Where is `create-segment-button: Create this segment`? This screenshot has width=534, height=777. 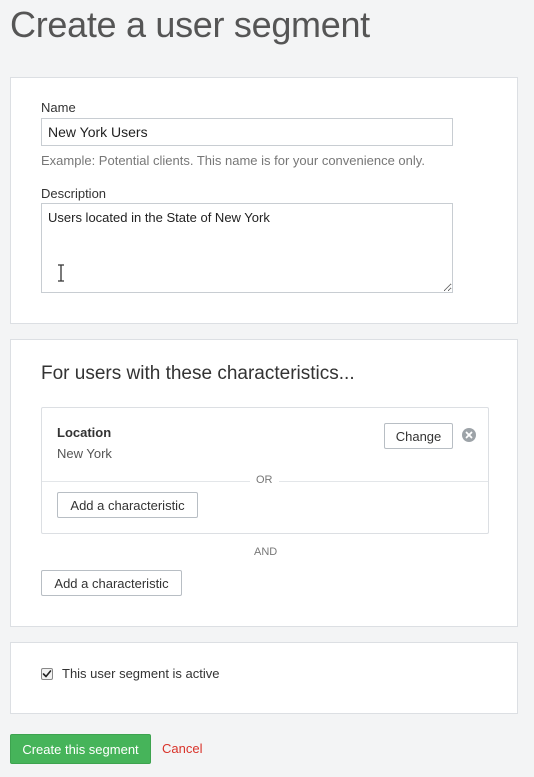 create-segment-button: Create this segment is located at coordinates (80, 749).